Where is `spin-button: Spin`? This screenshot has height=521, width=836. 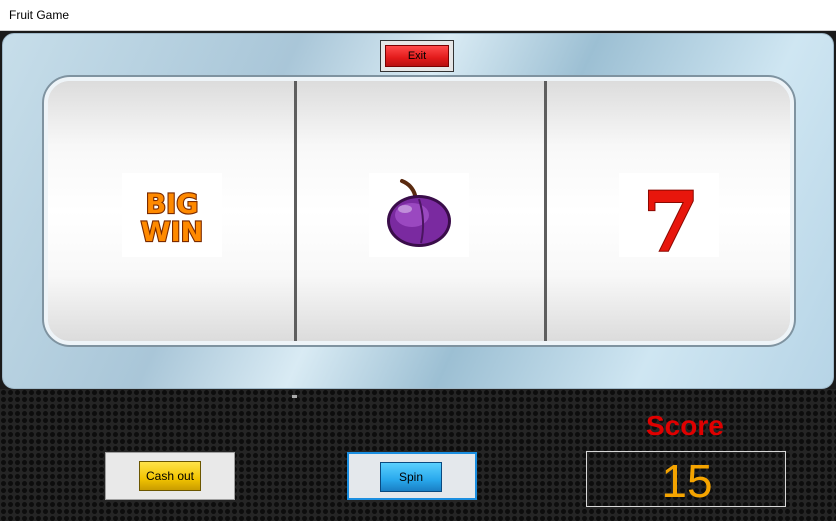
spin-button: Spin is located at coordinates (411, 477).